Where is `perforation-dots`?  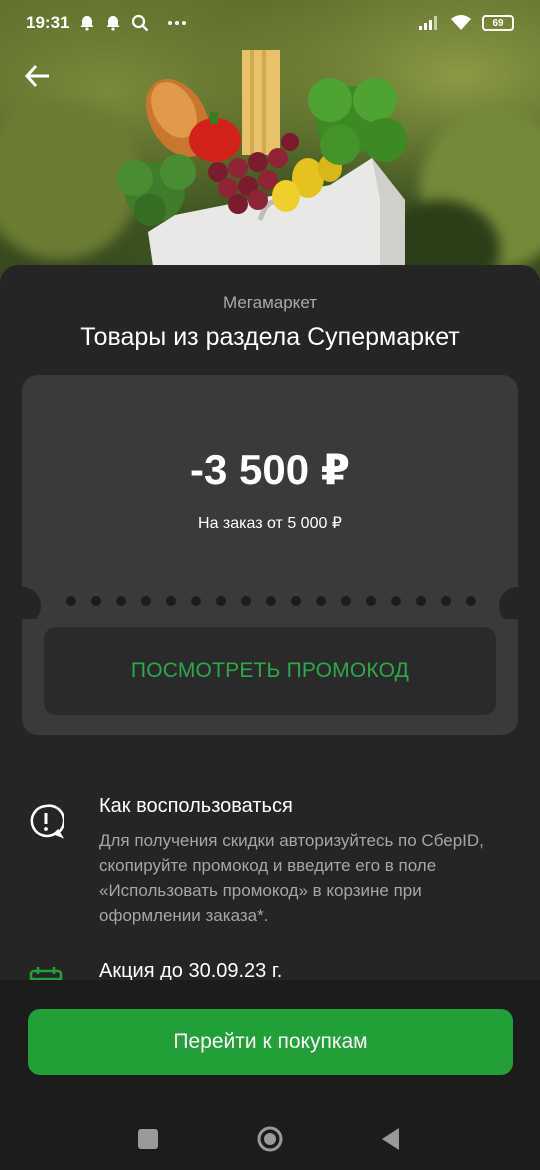
perforation-dots is located at coordinates (271, 601).